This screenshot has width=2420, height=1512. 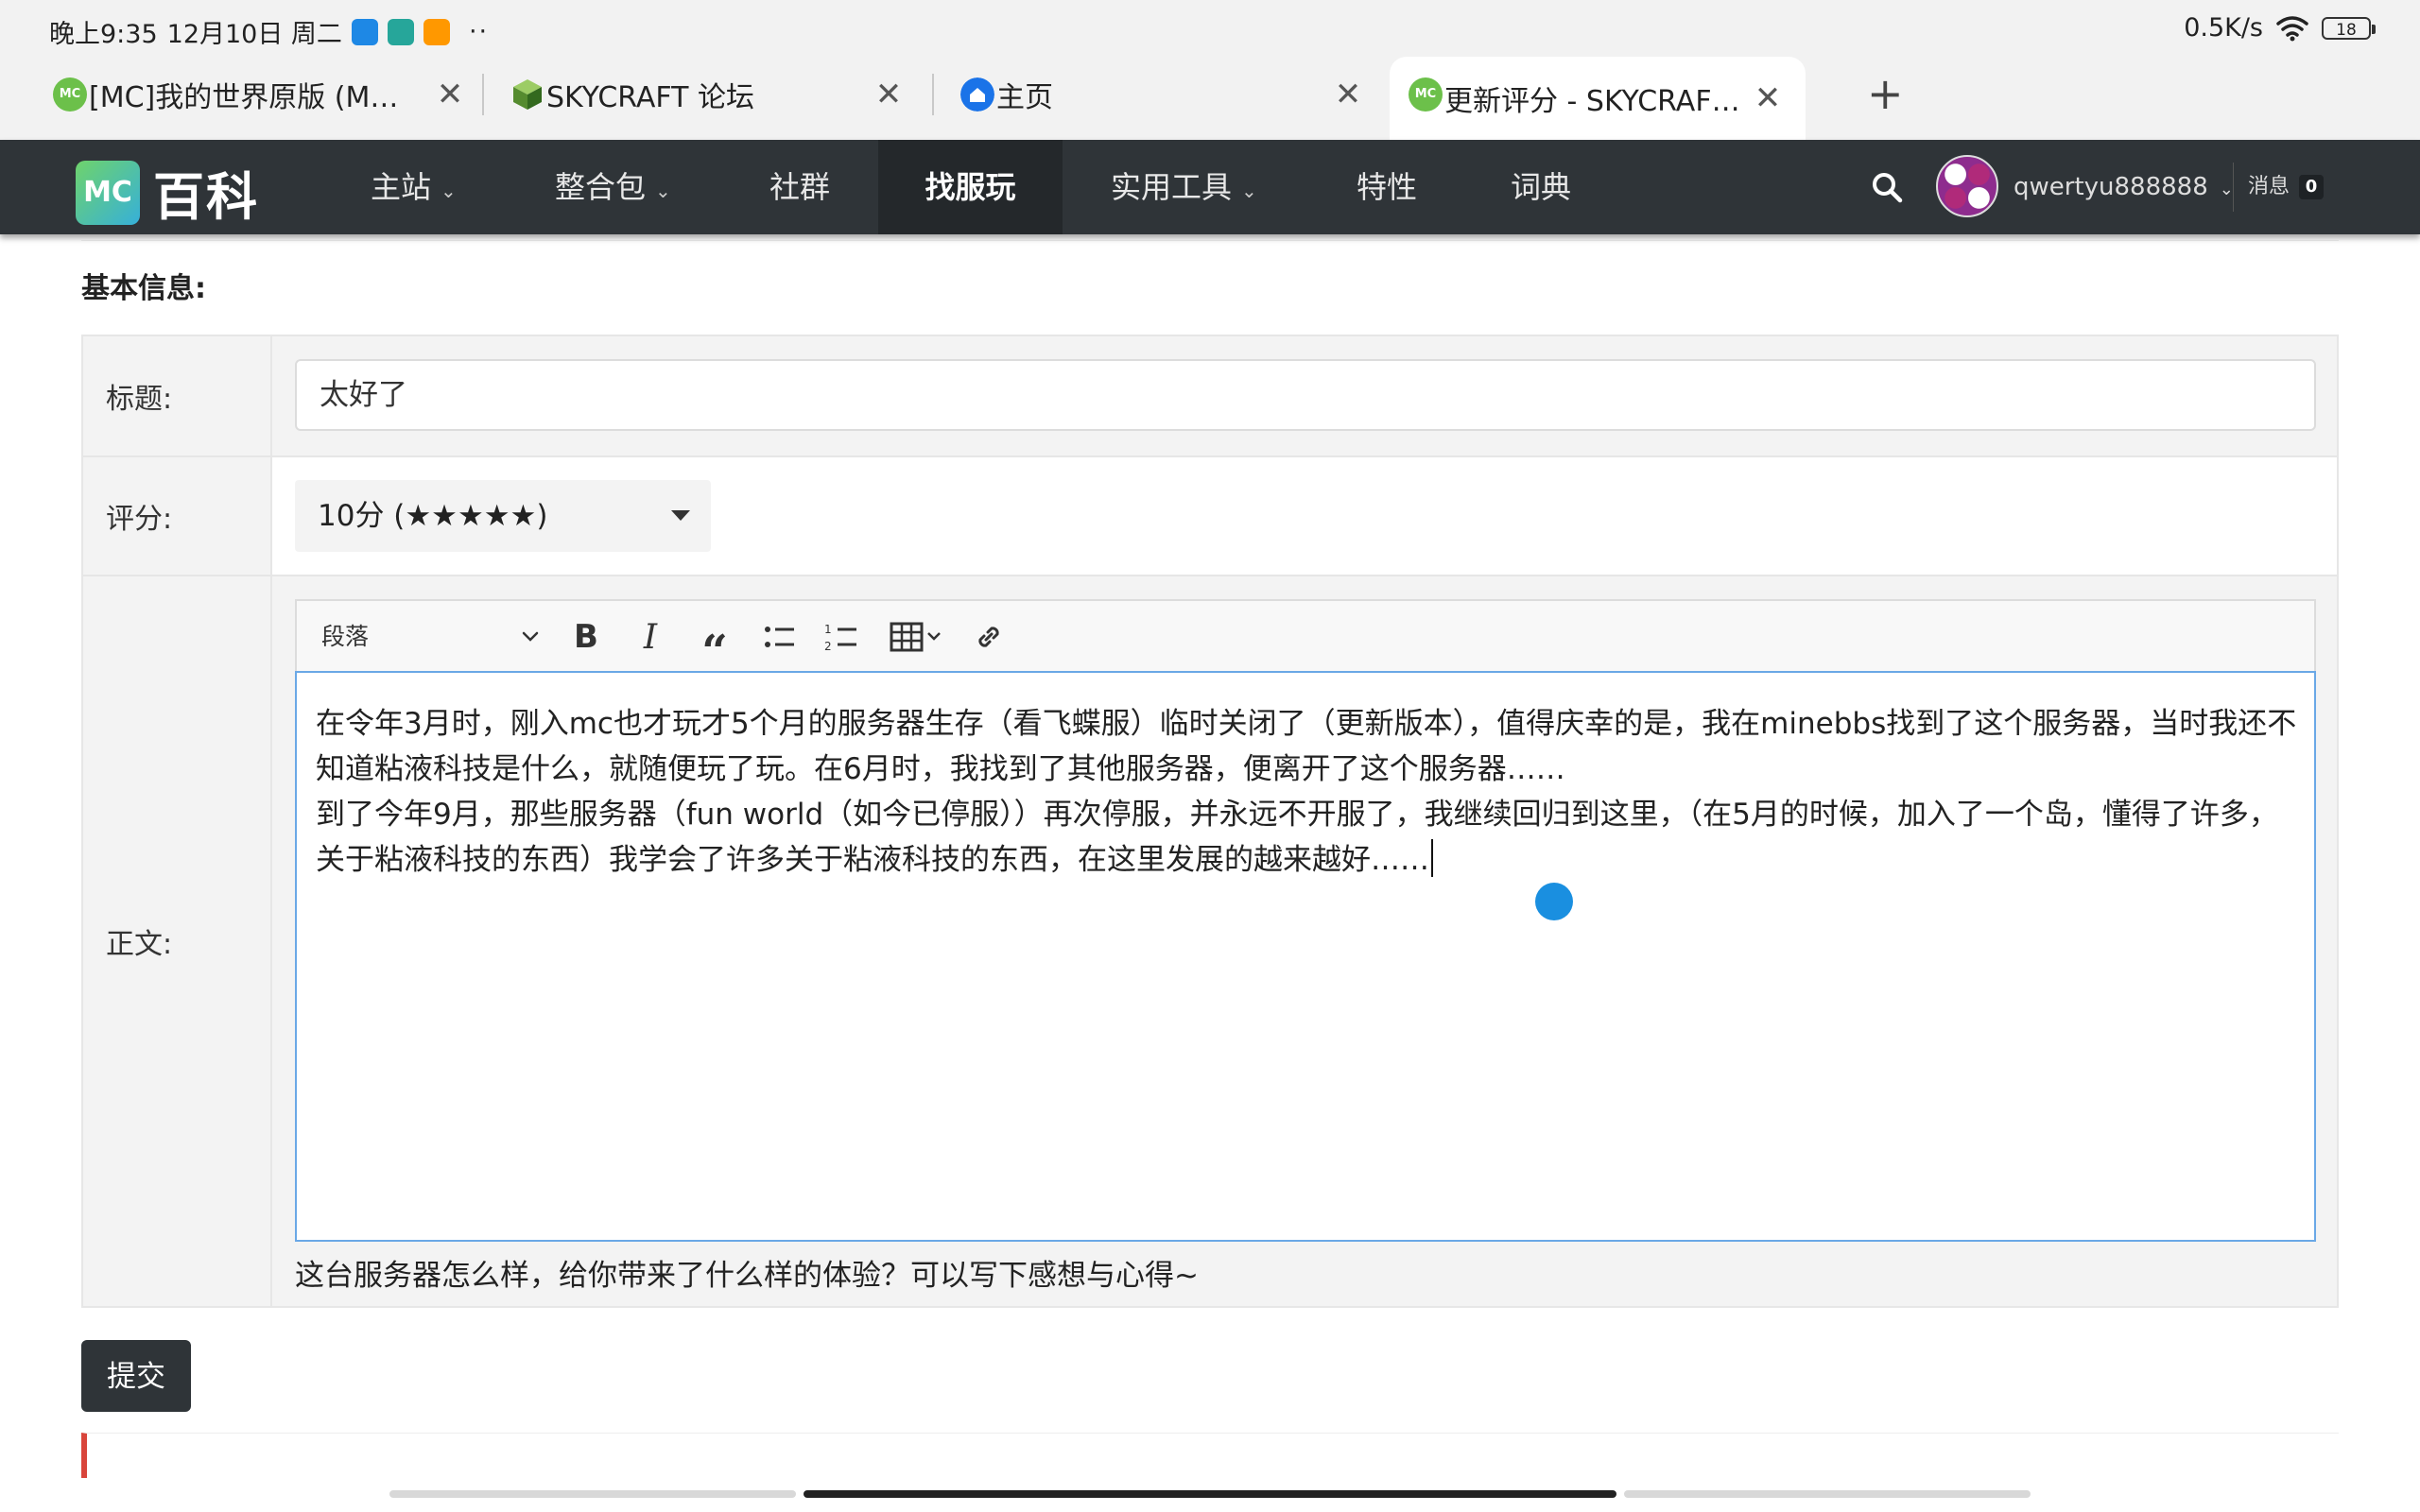 I want to click on logo-mark: MC, so click(x=108, y=192).